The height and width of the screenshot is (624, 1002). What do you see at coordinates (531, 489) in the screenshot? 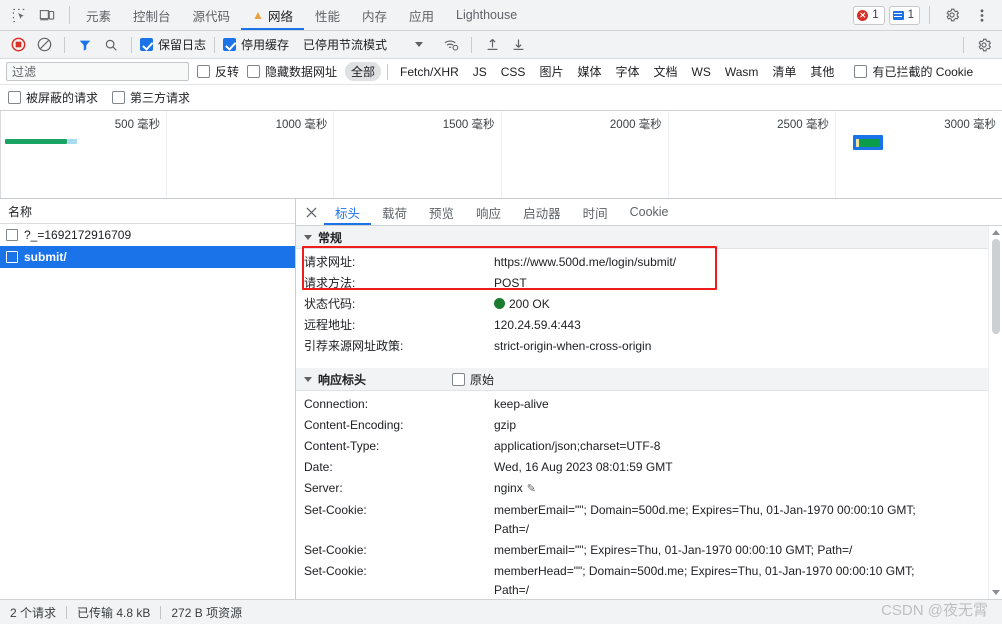
I see `edit-pencil-icon: ✎` at bounding box center [531, 489].